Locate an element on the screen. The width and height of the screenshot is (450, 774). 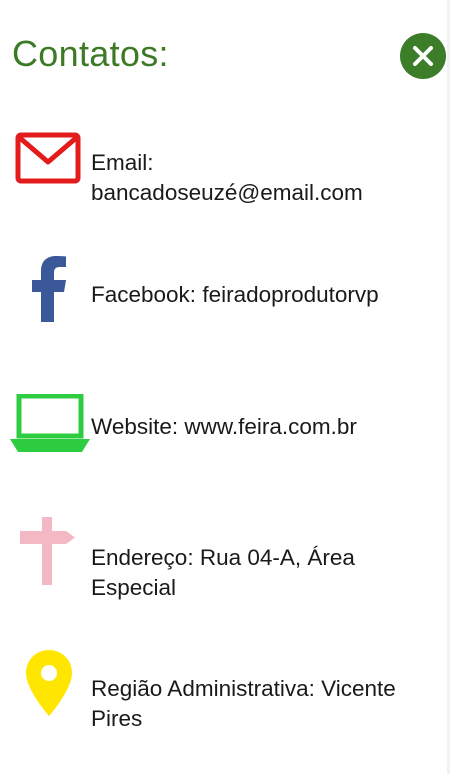
address-line-2: Especial is located at coordinates (134, 587).